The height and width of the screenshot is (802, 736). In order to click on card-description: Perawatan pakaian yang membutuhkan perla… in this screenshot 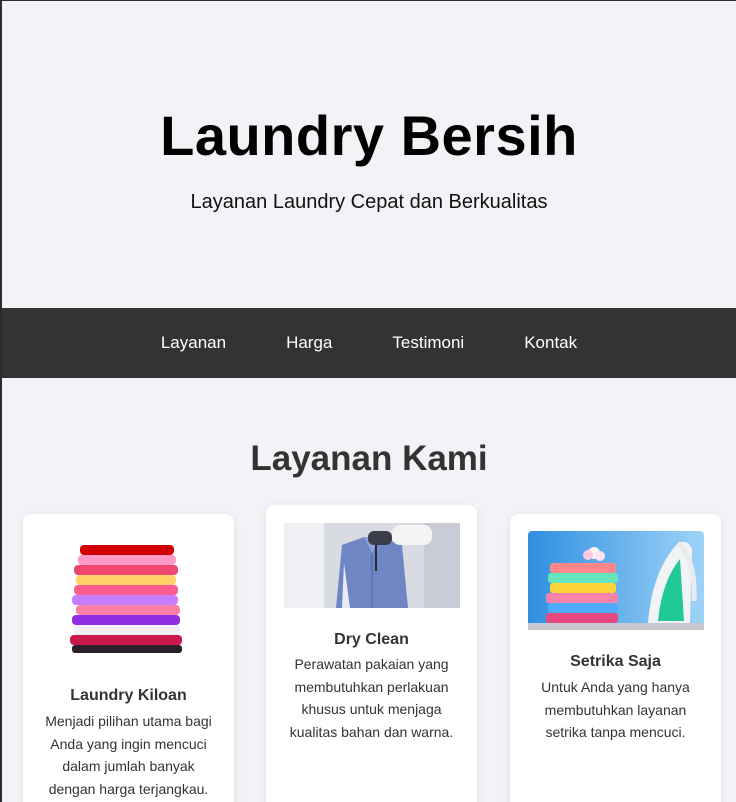, I will do `click(371, 698)`.